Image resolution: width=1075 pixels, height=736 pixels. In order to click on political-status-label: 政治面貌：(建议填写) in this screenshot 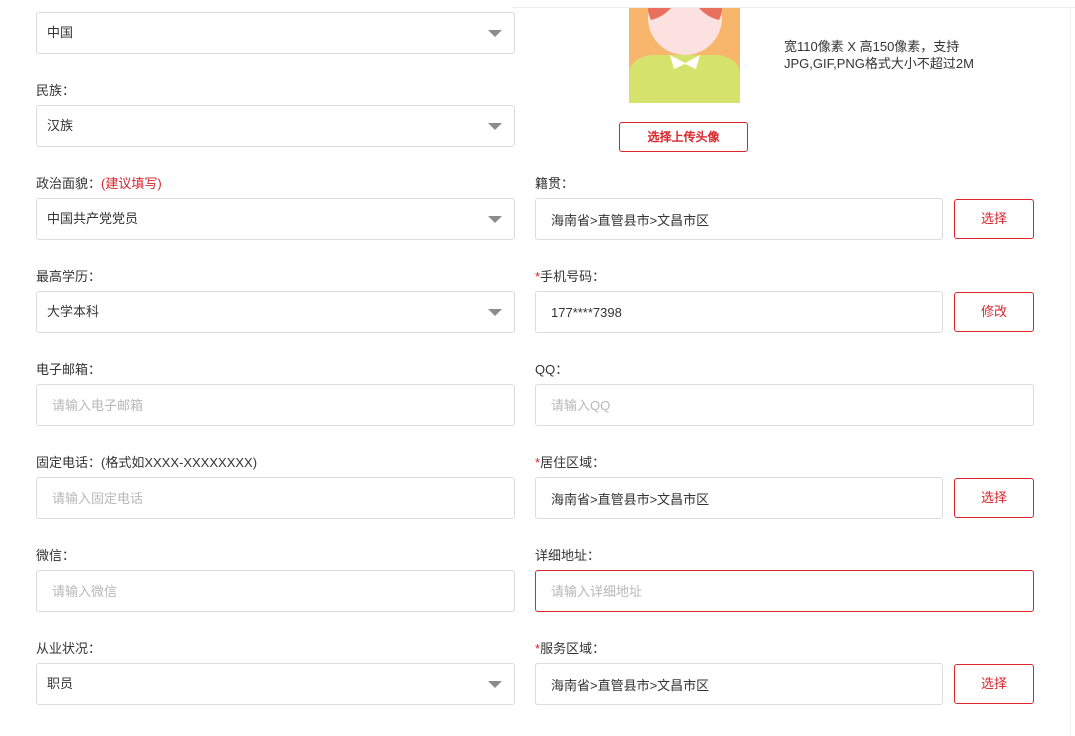, I will do `click(99, 184)`.